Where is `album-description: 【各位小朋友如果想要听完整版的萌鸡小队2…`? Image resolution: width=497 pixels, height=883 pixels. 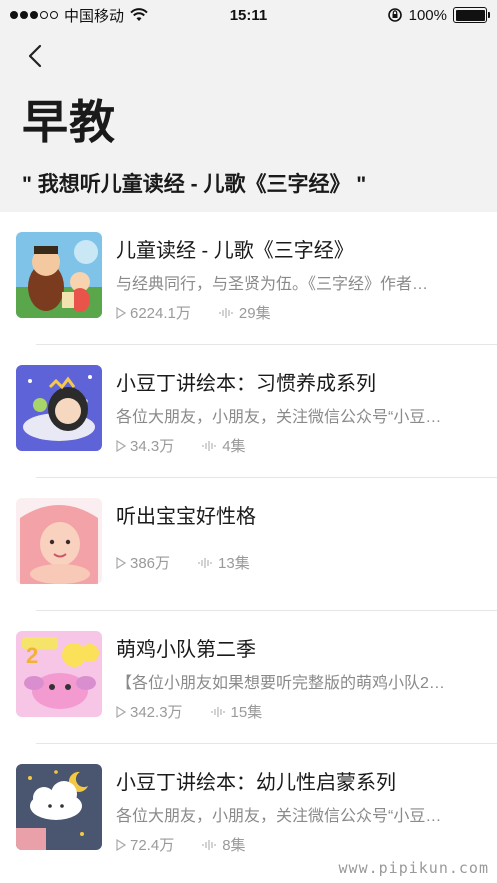 album-description: 【各位小朋友如果想要听完整版的萌鸡小队2… is located at coordinates (280, 683).